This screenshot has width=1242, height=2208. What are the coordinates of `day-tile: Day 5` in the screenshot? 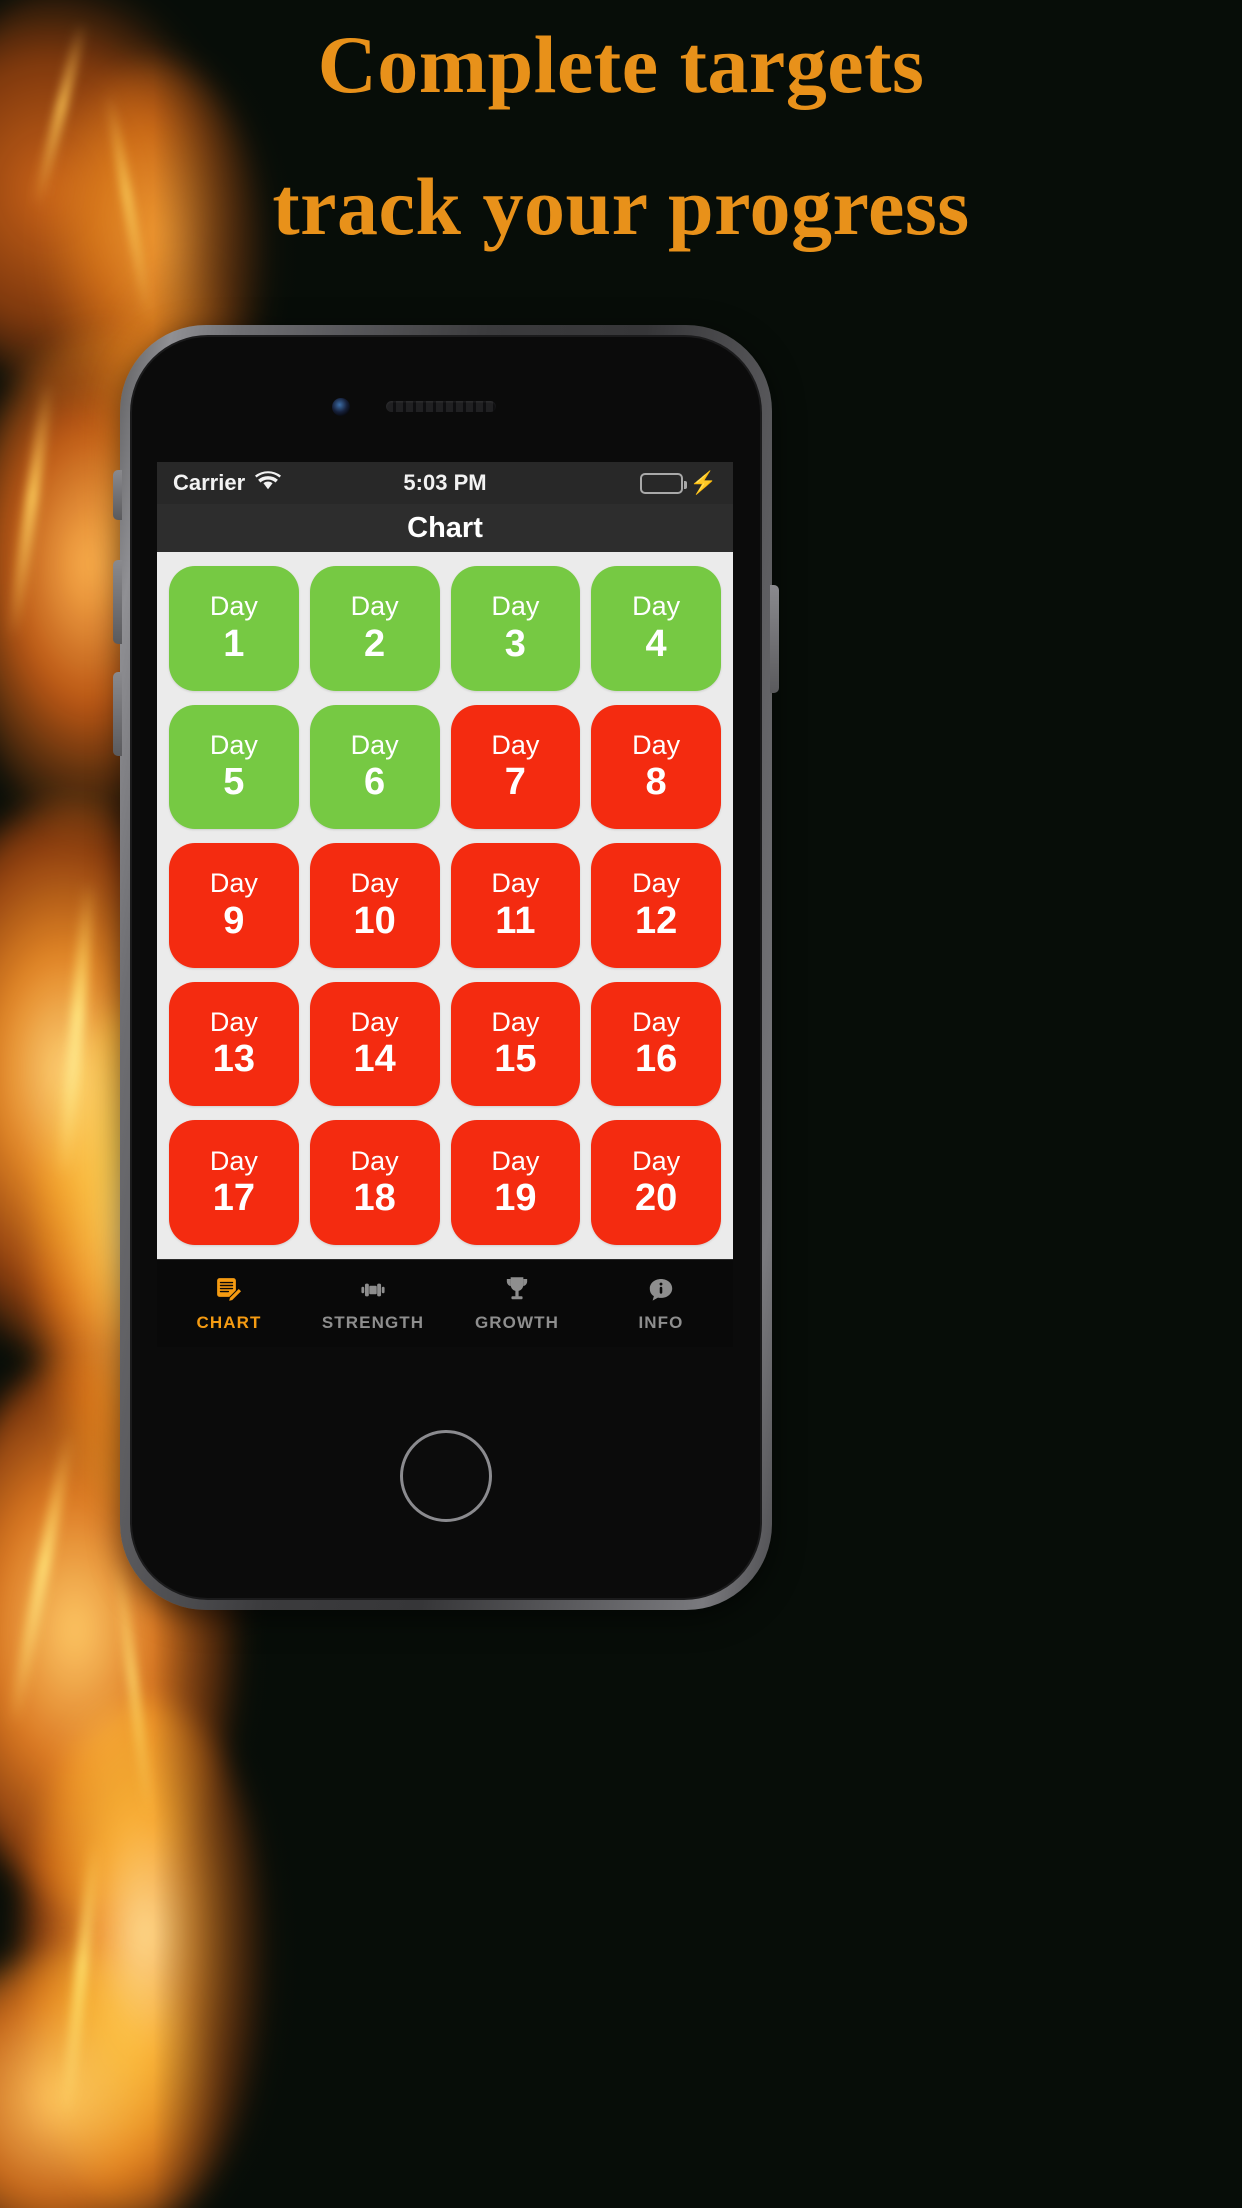 It's located at (234, 767).